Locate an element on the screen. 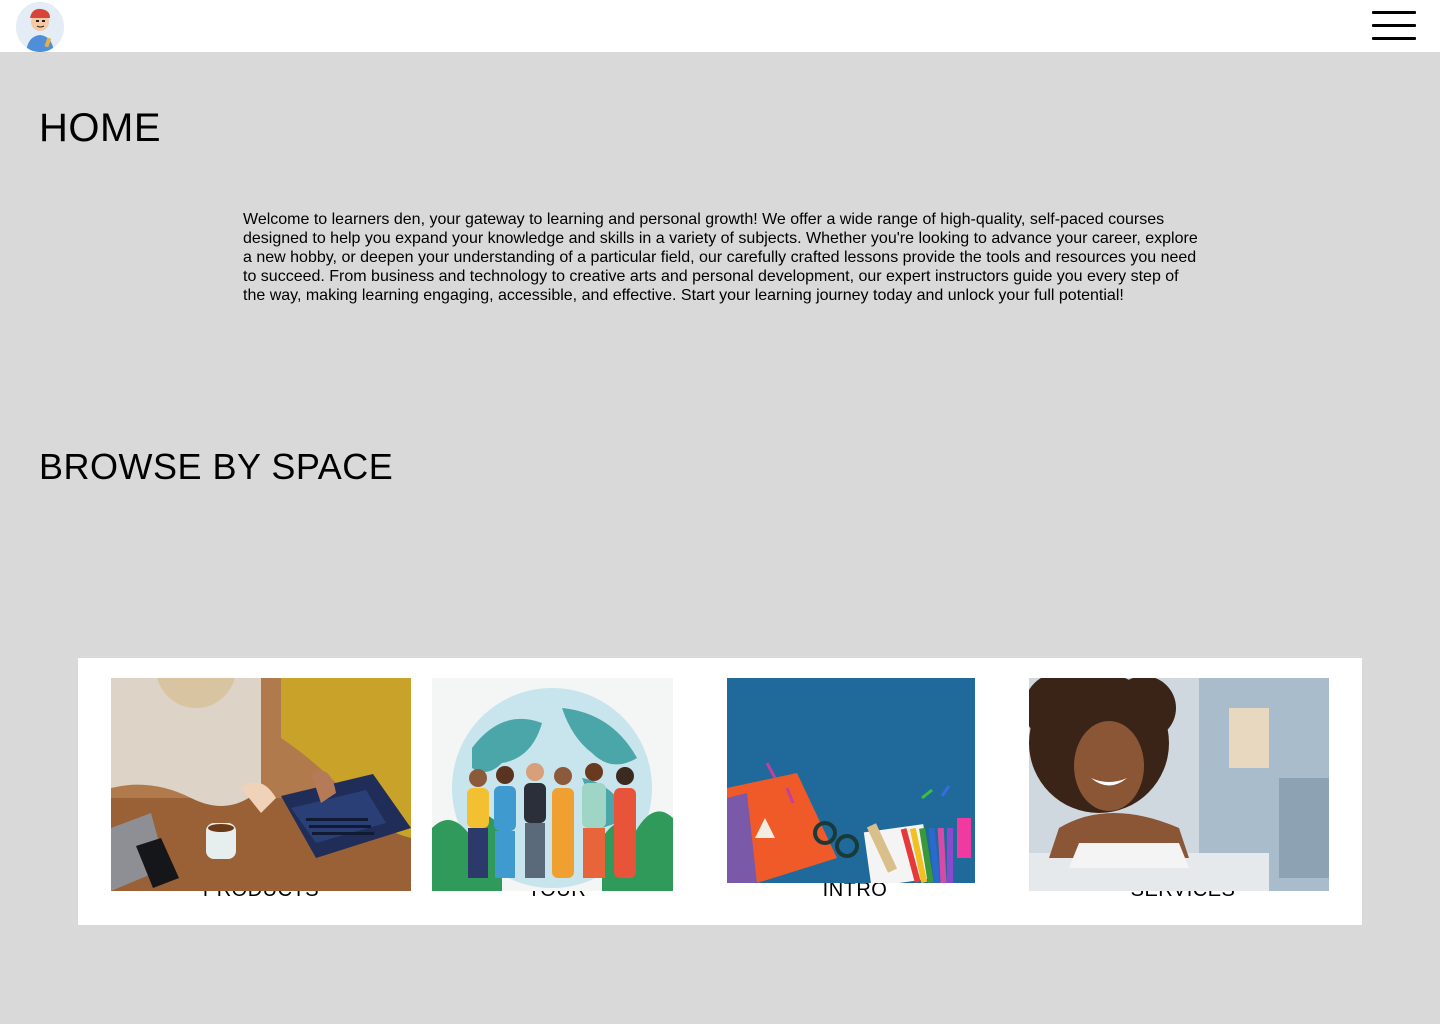  space-card-services: SERVICES is located at coordinates (1183, 798).